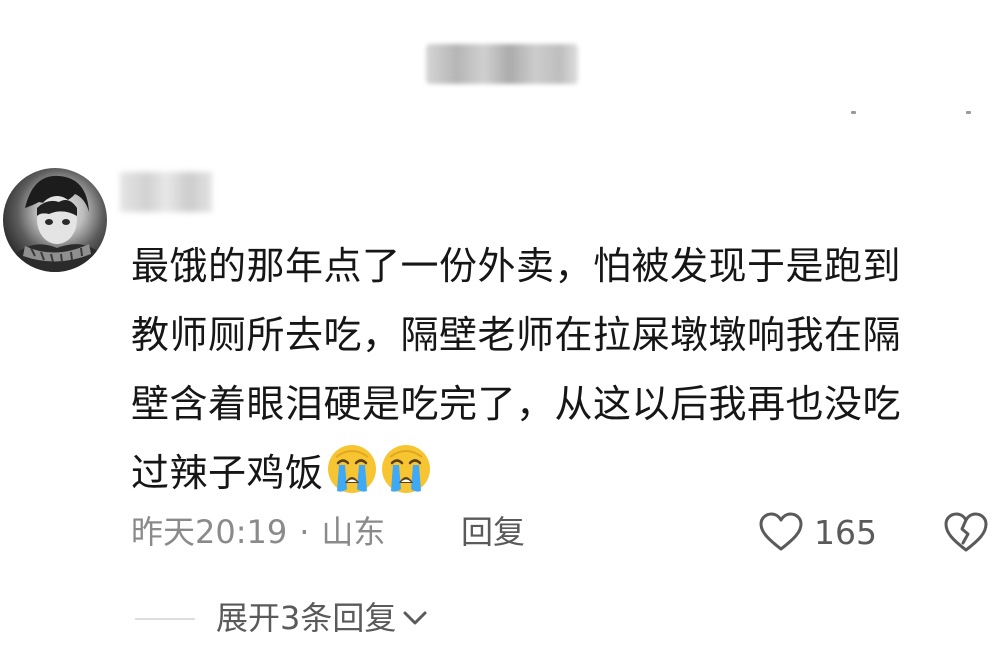 The image size is (994, 663). I want to click on replies-divider, so click(165, 619).